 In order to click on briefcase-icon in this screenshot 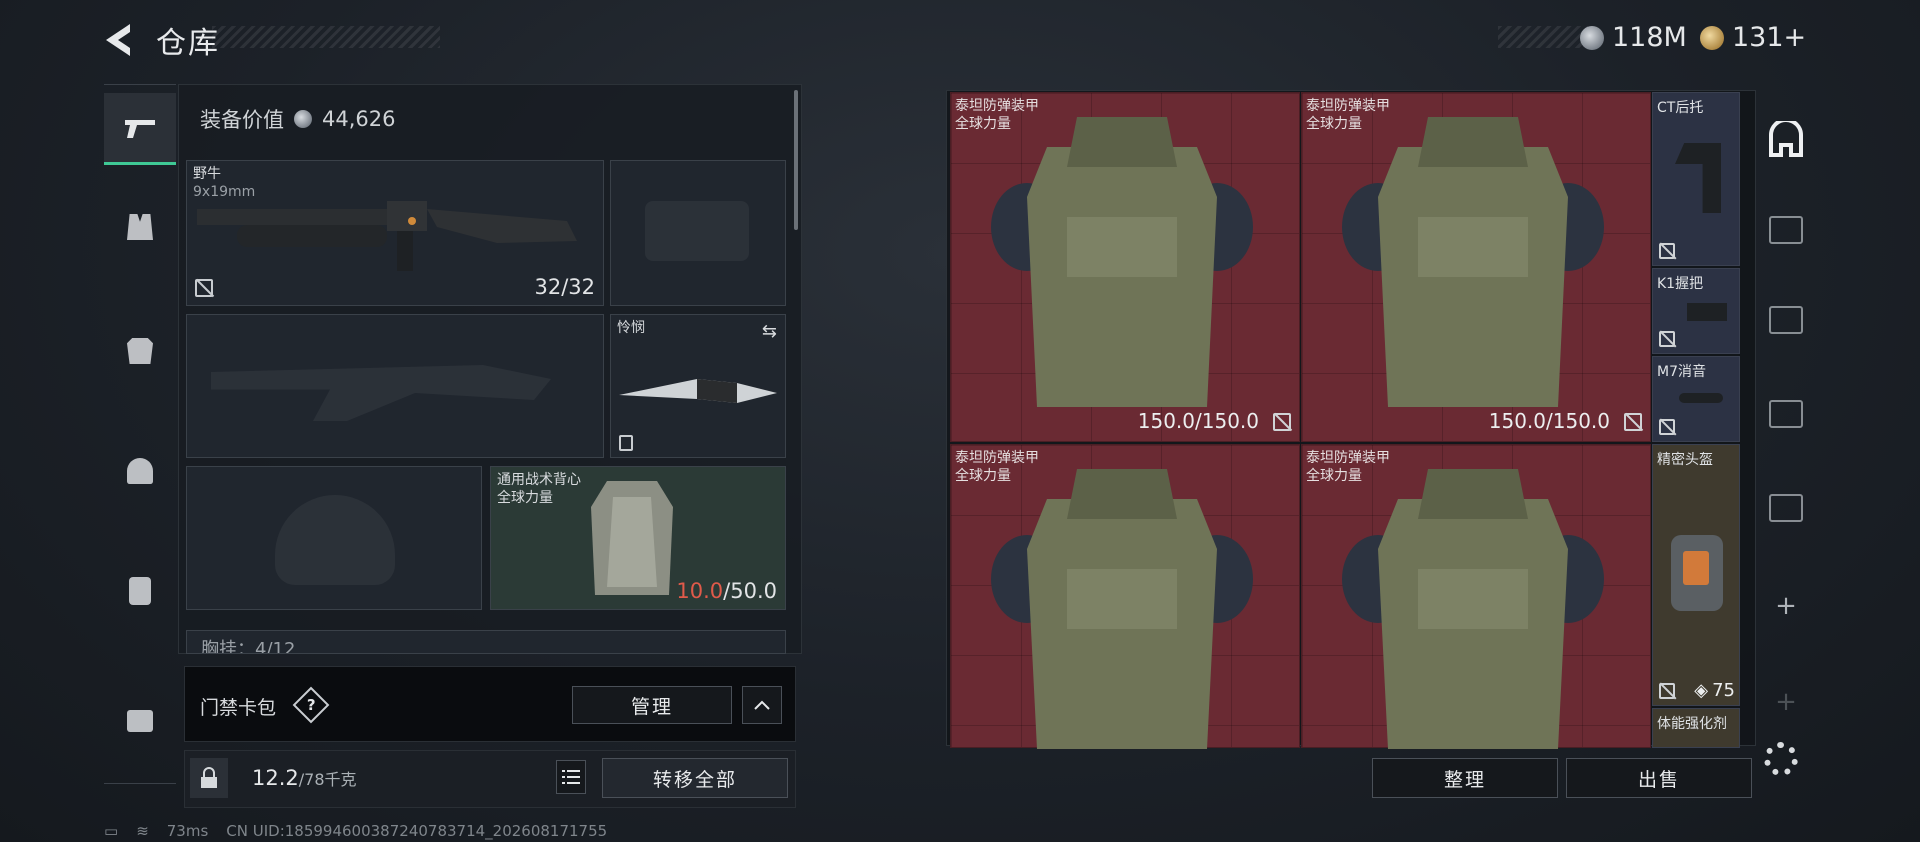, I will do `click(140, 721)`.